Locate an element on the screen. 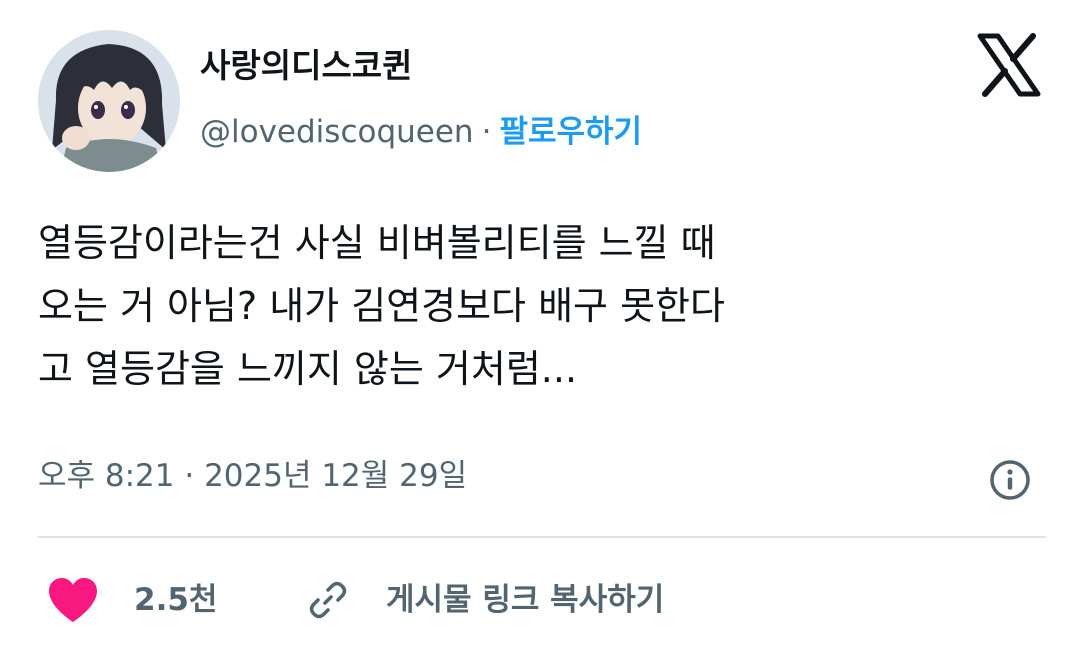  display-name: 사랑의디스코퀸 is located at coordinates (306, 66).